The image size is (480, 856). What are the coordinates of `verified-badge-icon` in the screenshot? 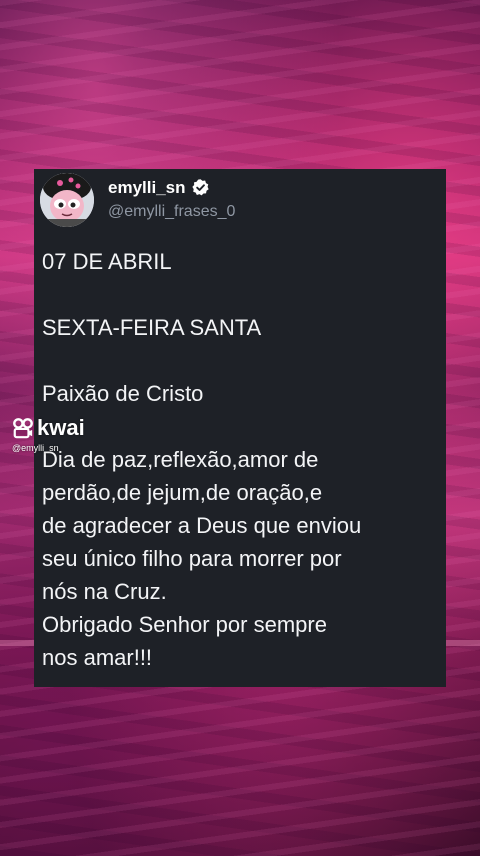 It's located at (200, 187).